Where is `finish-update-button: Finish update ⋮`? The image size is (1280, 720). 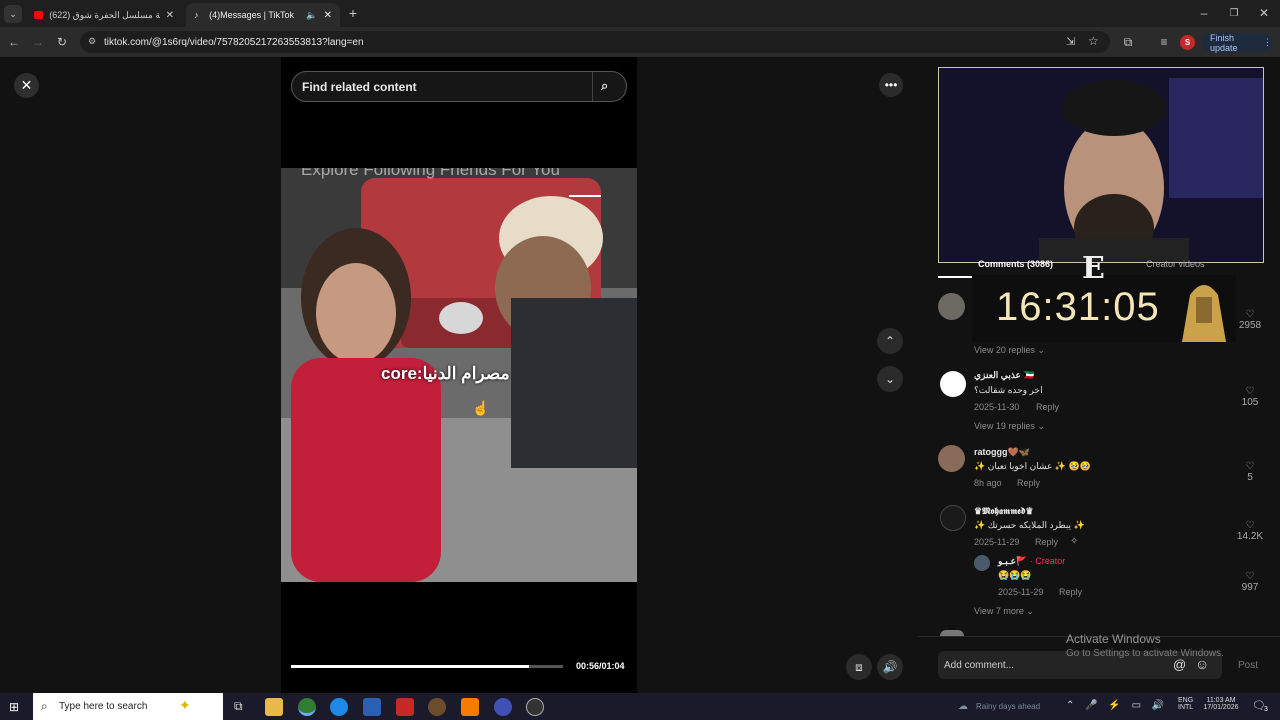 finish-update-button: Finish update ⋮ is located at coordinates (1237, 42).